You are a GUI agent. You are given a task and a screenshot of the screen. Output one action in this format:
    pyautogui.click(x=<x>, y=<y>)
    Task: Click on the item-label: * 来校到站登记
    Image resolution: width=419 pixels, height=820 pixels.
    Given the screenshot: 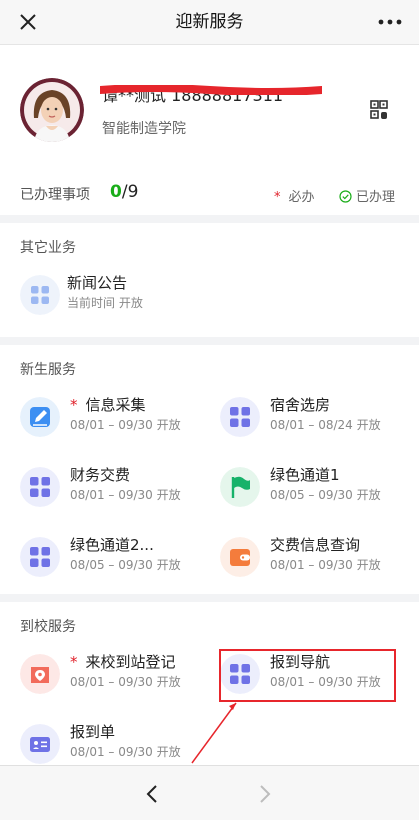 What is the action you would take?
    pyautogui.click(x=123, y=661)
    